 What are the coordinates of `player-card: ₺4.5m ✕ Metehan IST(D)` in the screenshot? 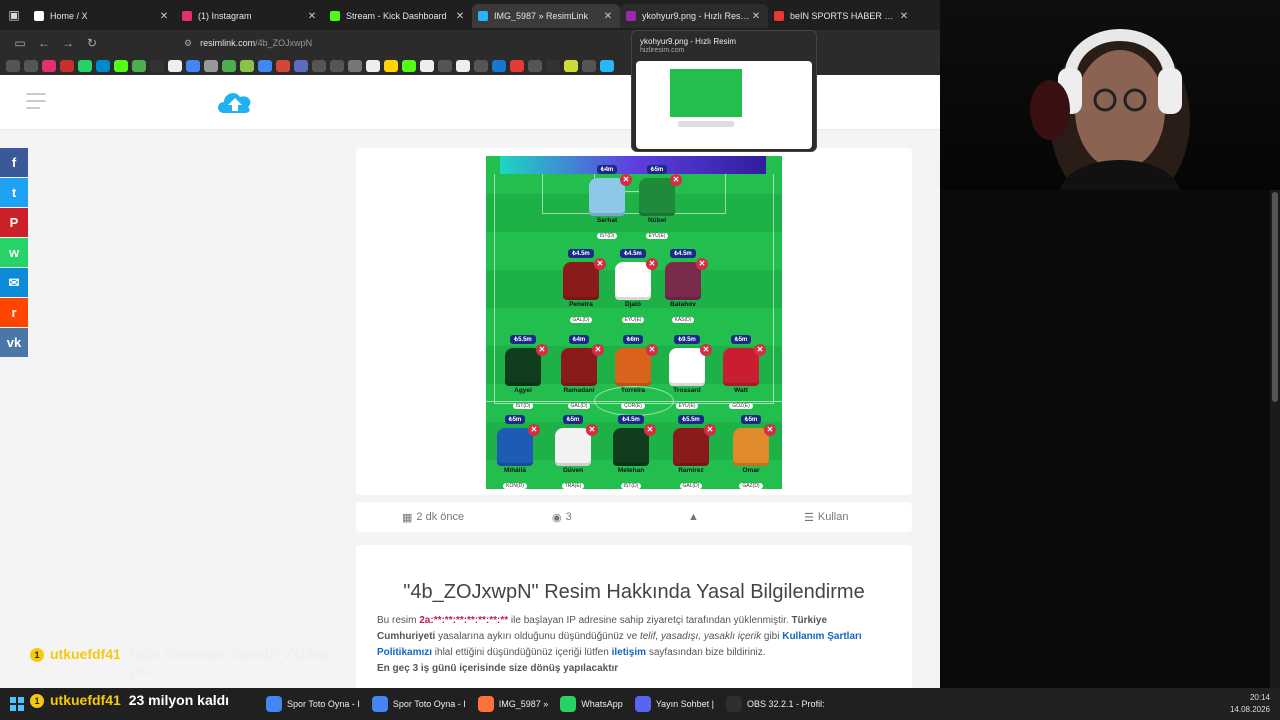 It's located at (631, 448).